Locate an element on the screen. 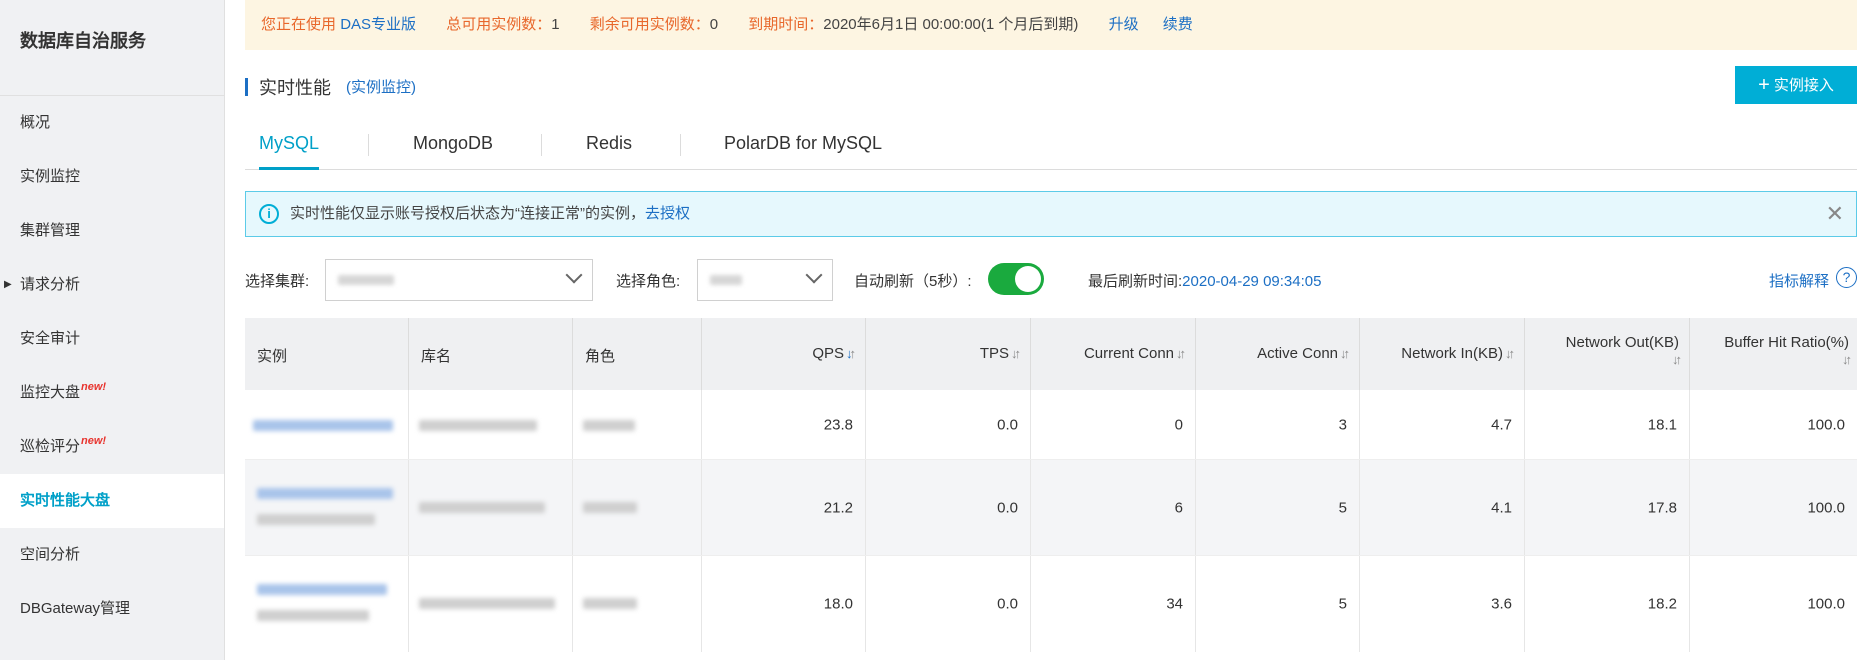 This screenshot has height=660, width=1857. table-row: 21.2 0.0 6 5 4.1 17.8 100.0 is located at coordinates (1051, 508).